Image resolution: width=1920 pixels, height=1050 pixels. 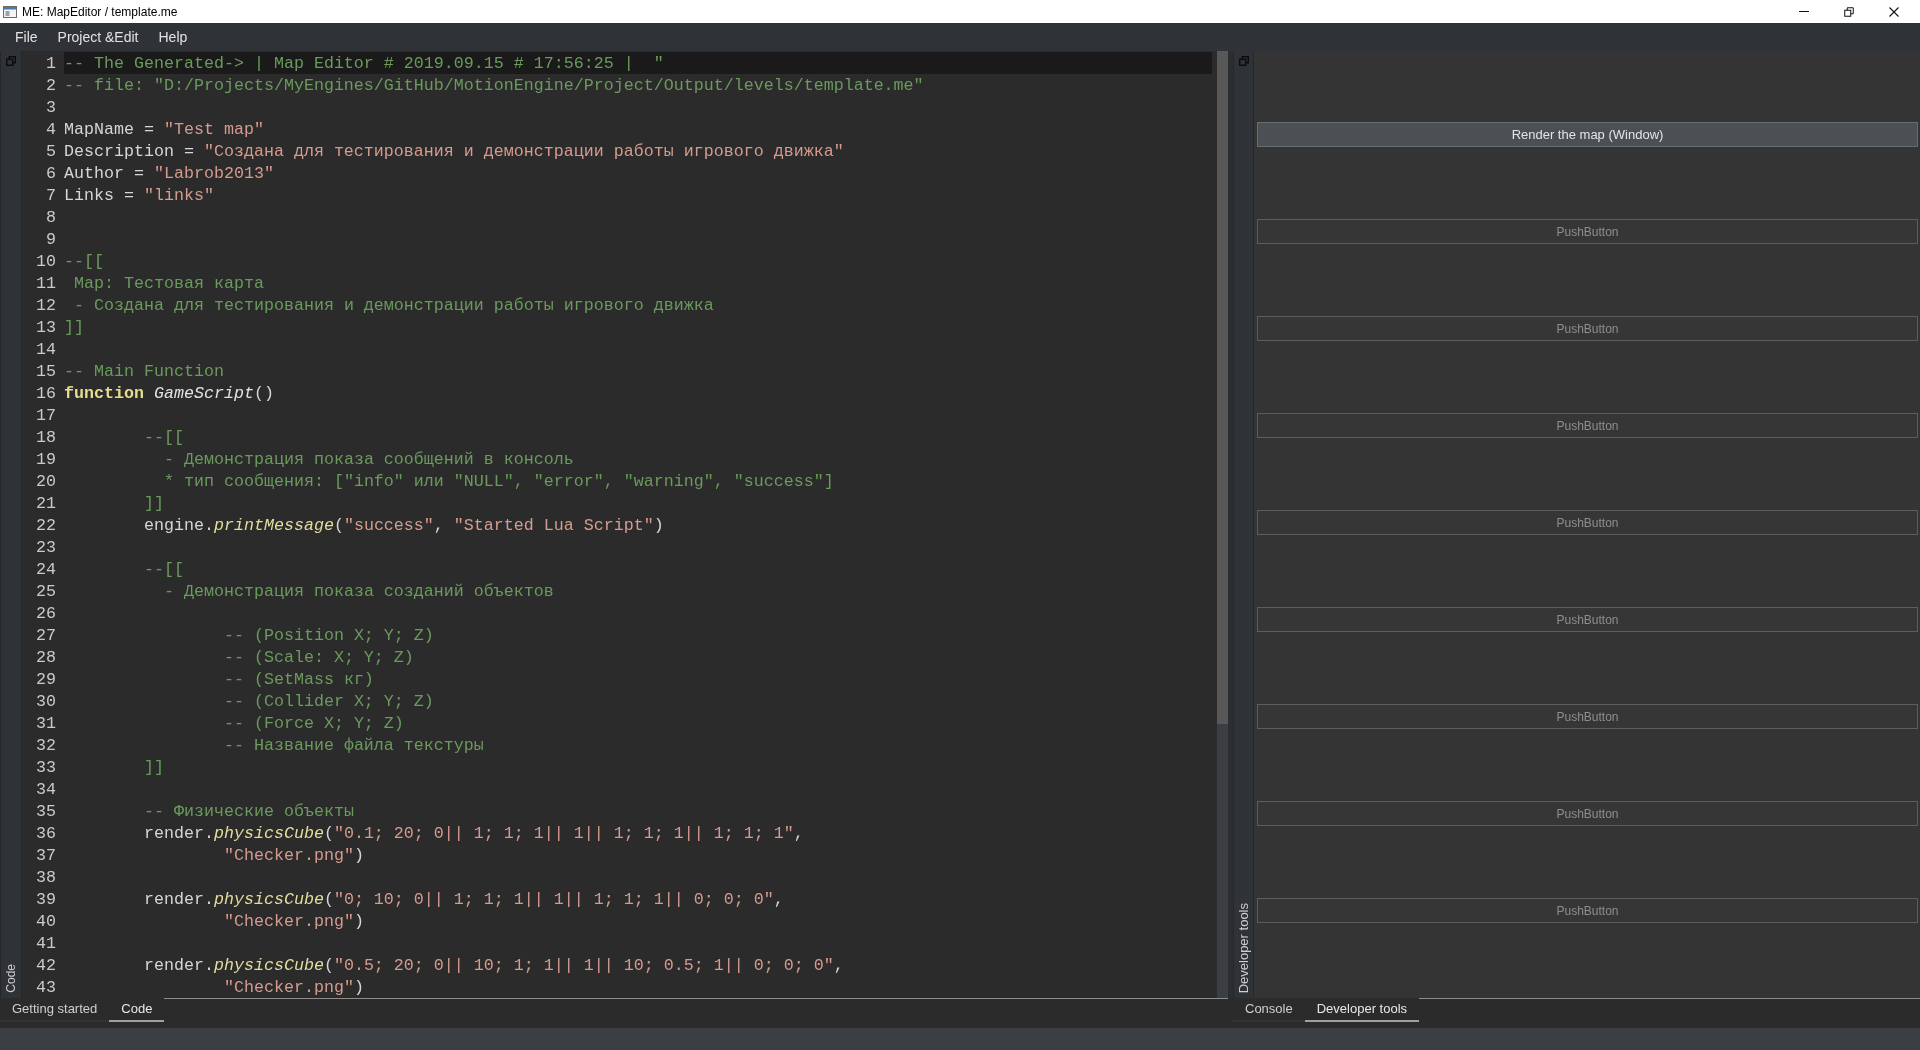 I want to click on code-line: -- file: "D:/Projects/MyEngines/GitHub/MotionEngine/Project/Output/levels/template.me", so click(x=494, y=85).